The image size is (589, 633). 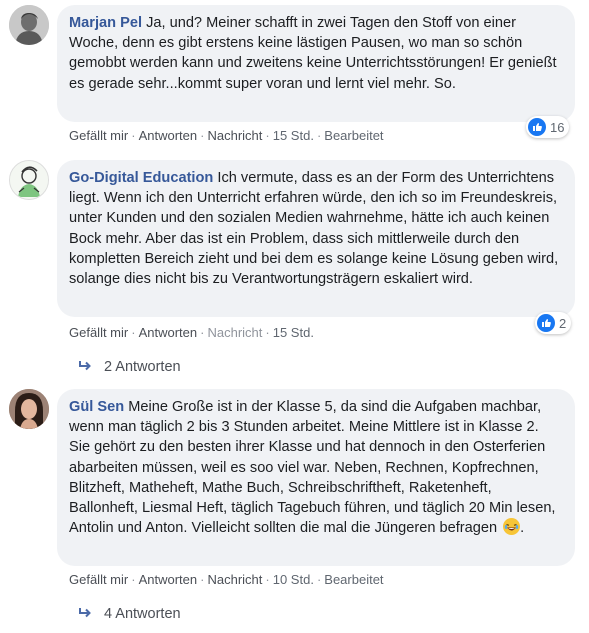 I want to click on reaction-count-value: 16, so click(x=557, y=127).